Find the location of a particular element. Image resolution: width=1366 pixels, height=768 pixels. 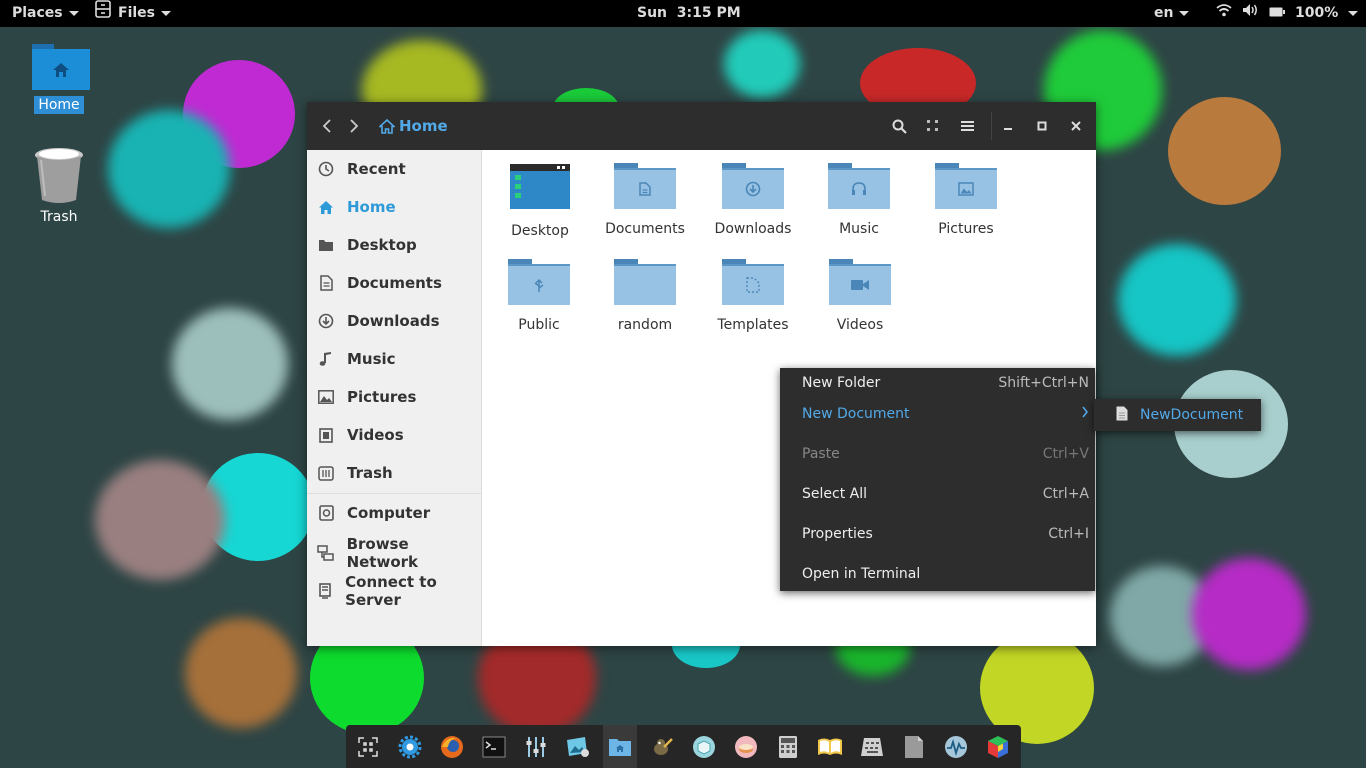

grid-icon is located at coordinates (932, 125).